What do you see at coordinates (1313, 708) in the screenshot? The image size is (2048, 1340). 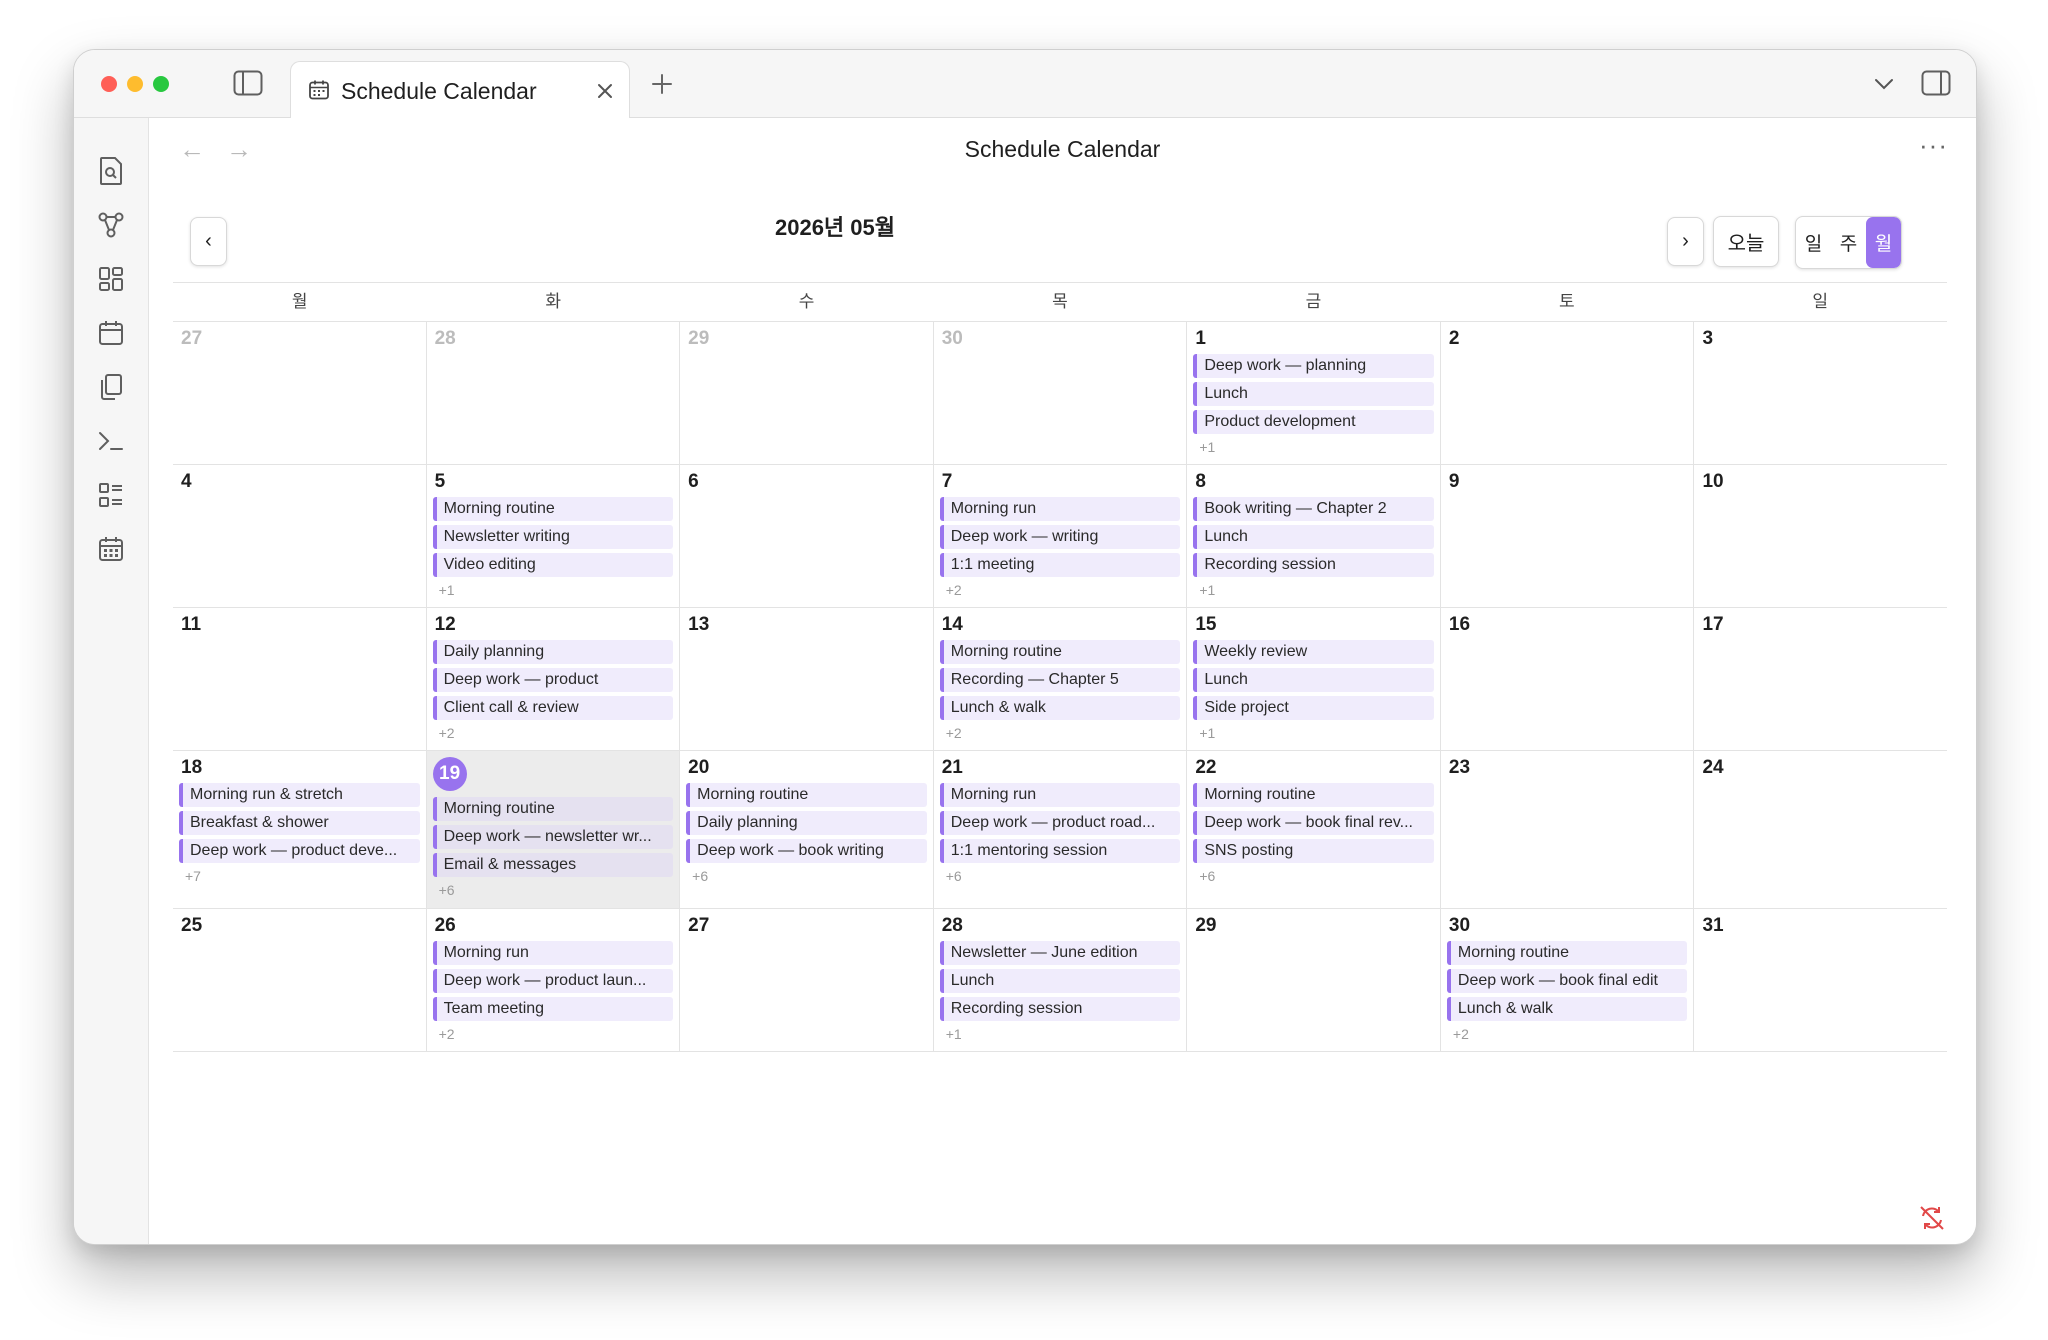 I see `event-chip: Side project` at bounding box center [1313, 708].